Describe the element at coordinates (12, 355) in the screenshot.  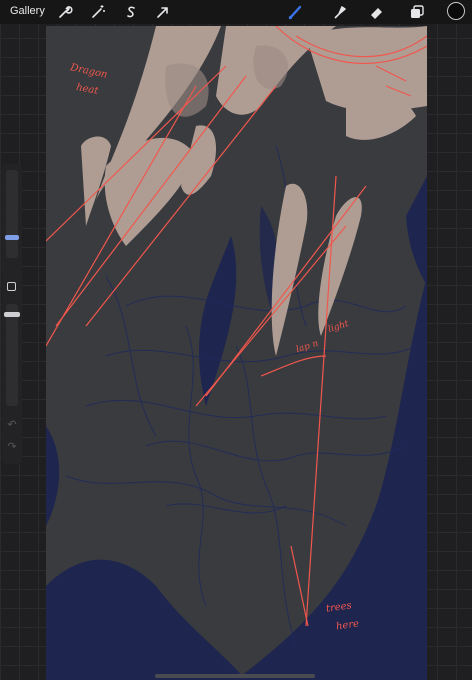
I see `opacity-slider` at that location.